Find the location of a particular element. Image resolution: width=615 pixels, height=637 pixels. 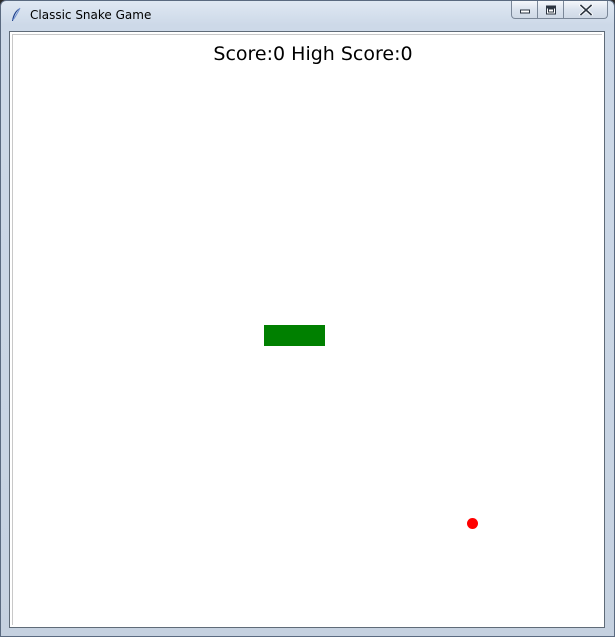

maximize-button is located at coordinates (551, 10).